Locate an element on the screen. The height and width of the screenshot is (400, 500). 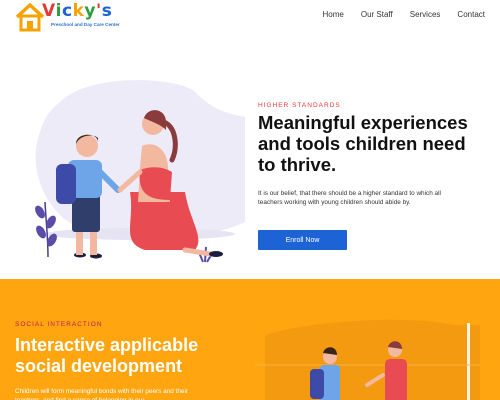
hero-eyebrow: HIGHER STANDARDS is located at coordinates (299, 105).